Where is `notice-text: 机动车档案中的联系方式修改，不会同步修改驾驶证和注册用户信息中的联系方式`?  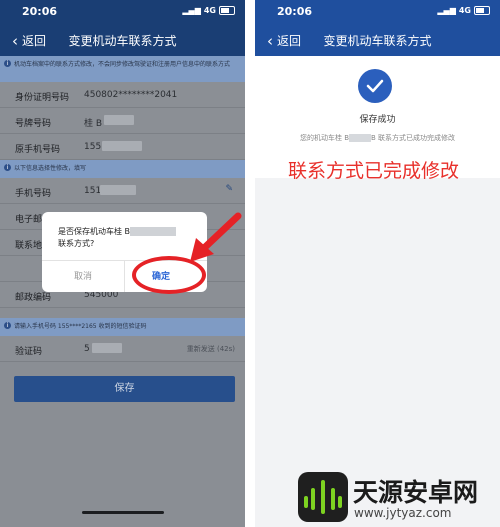
notice-text: 机动车档案中的联系方式修改，不会同步修改驾驶证和注册用户信息中的联系方式 is located at coordinates (122, 64).